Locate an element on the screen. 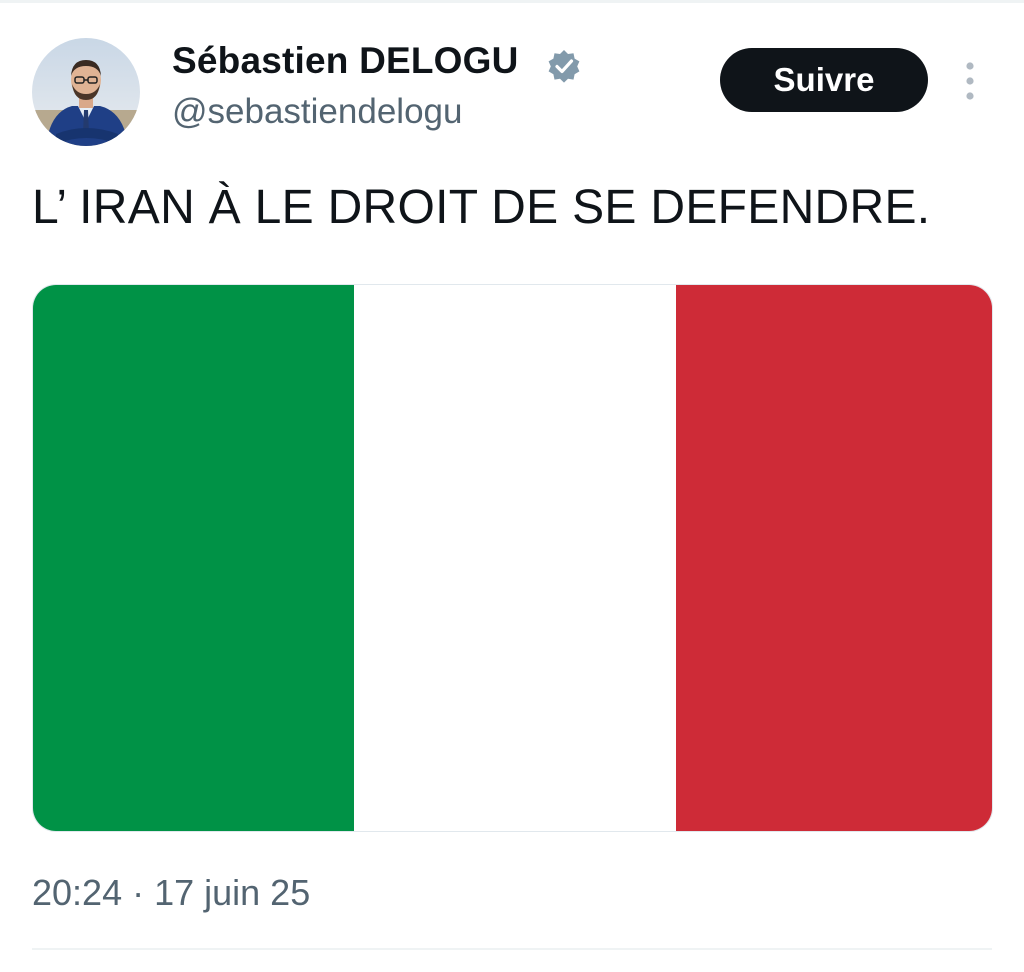 The height and width of the screenshot is (972, 1024). tweet-timestamp: 20:24 · 17 juin 25 is located at coordinates (171, 893).